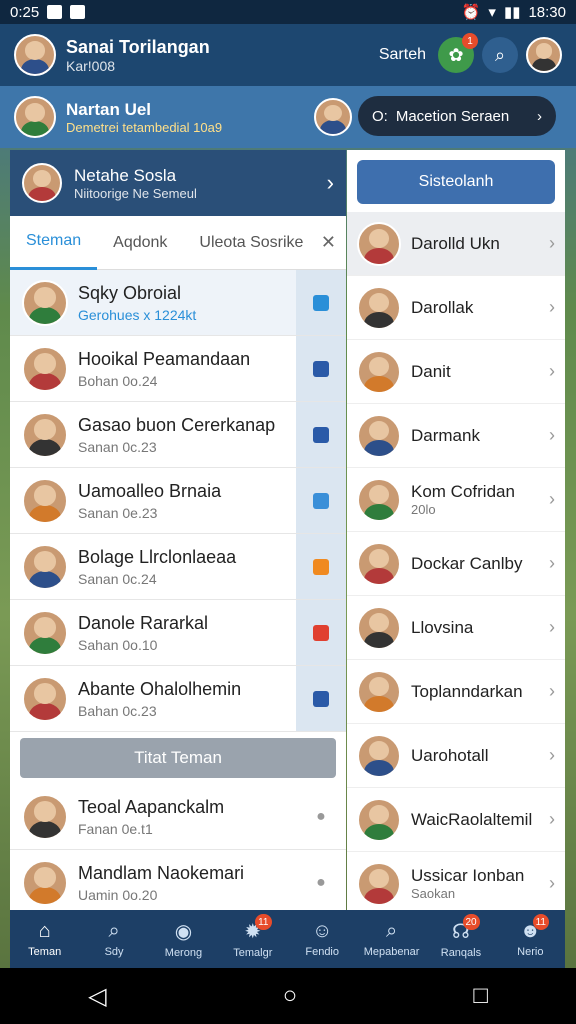 This screenshot has width=576, height=1024. What do you see at coordinates (288, 55) in the screenshot?
I see `top-app-bar: Sanai Torilangan Kar!008 Sarteh ✿ 1 ⌕` at bounding box center [288, 55].